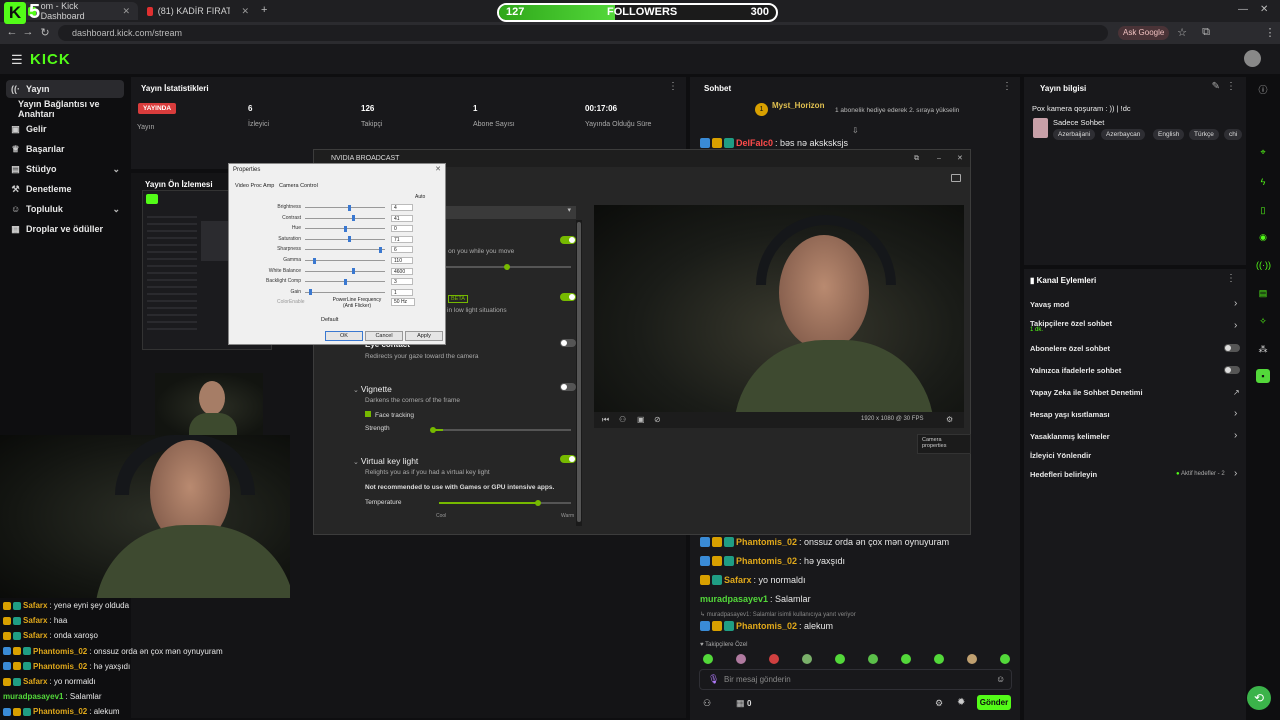 Image resolution: width=1280 pixels, height=720 pixels. I want to click on document-icon: ▯, so click(1263, 210).